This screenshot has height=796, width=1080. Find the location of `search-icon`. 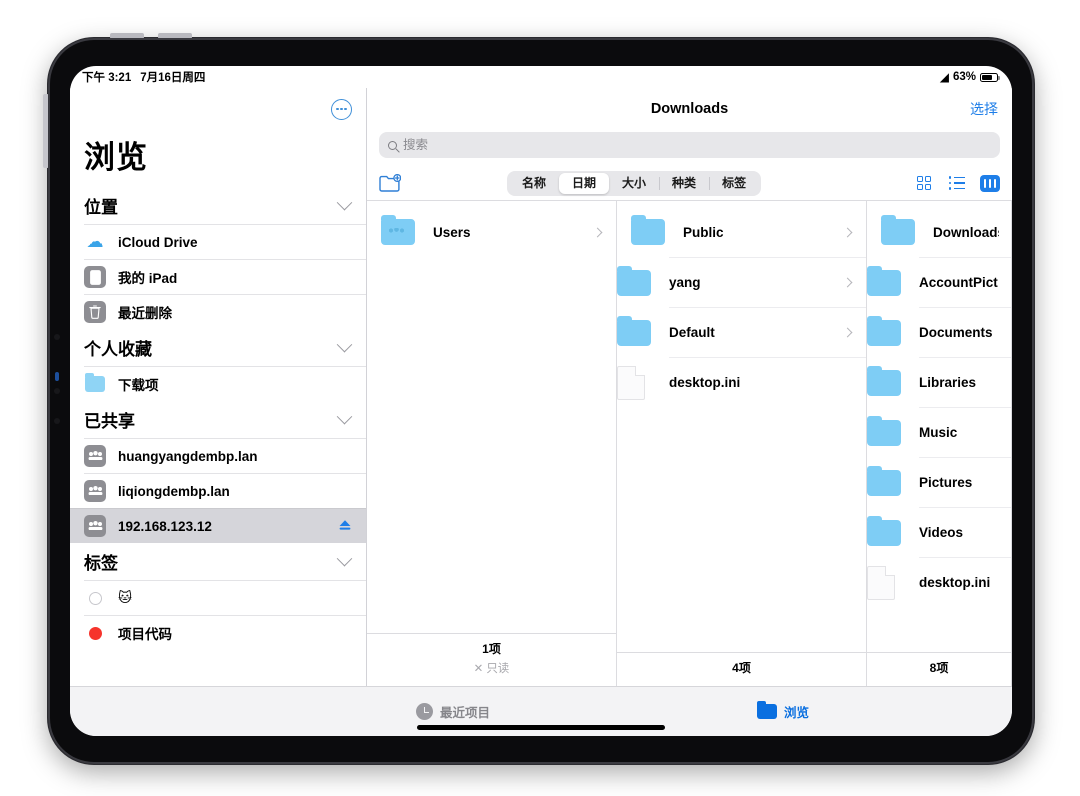

search-icon is located at coordinates (392, 145).